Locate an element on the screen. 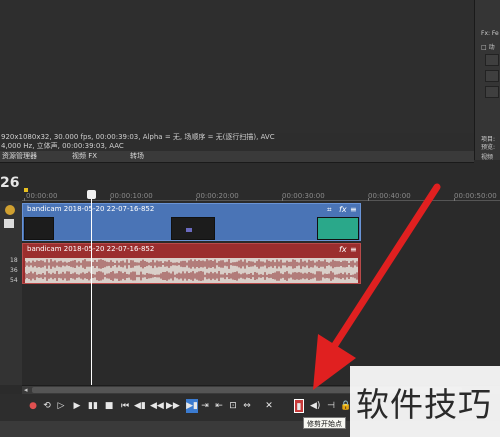  ruler-label: 00:00:10:00 is located at coordinates (131, 196).